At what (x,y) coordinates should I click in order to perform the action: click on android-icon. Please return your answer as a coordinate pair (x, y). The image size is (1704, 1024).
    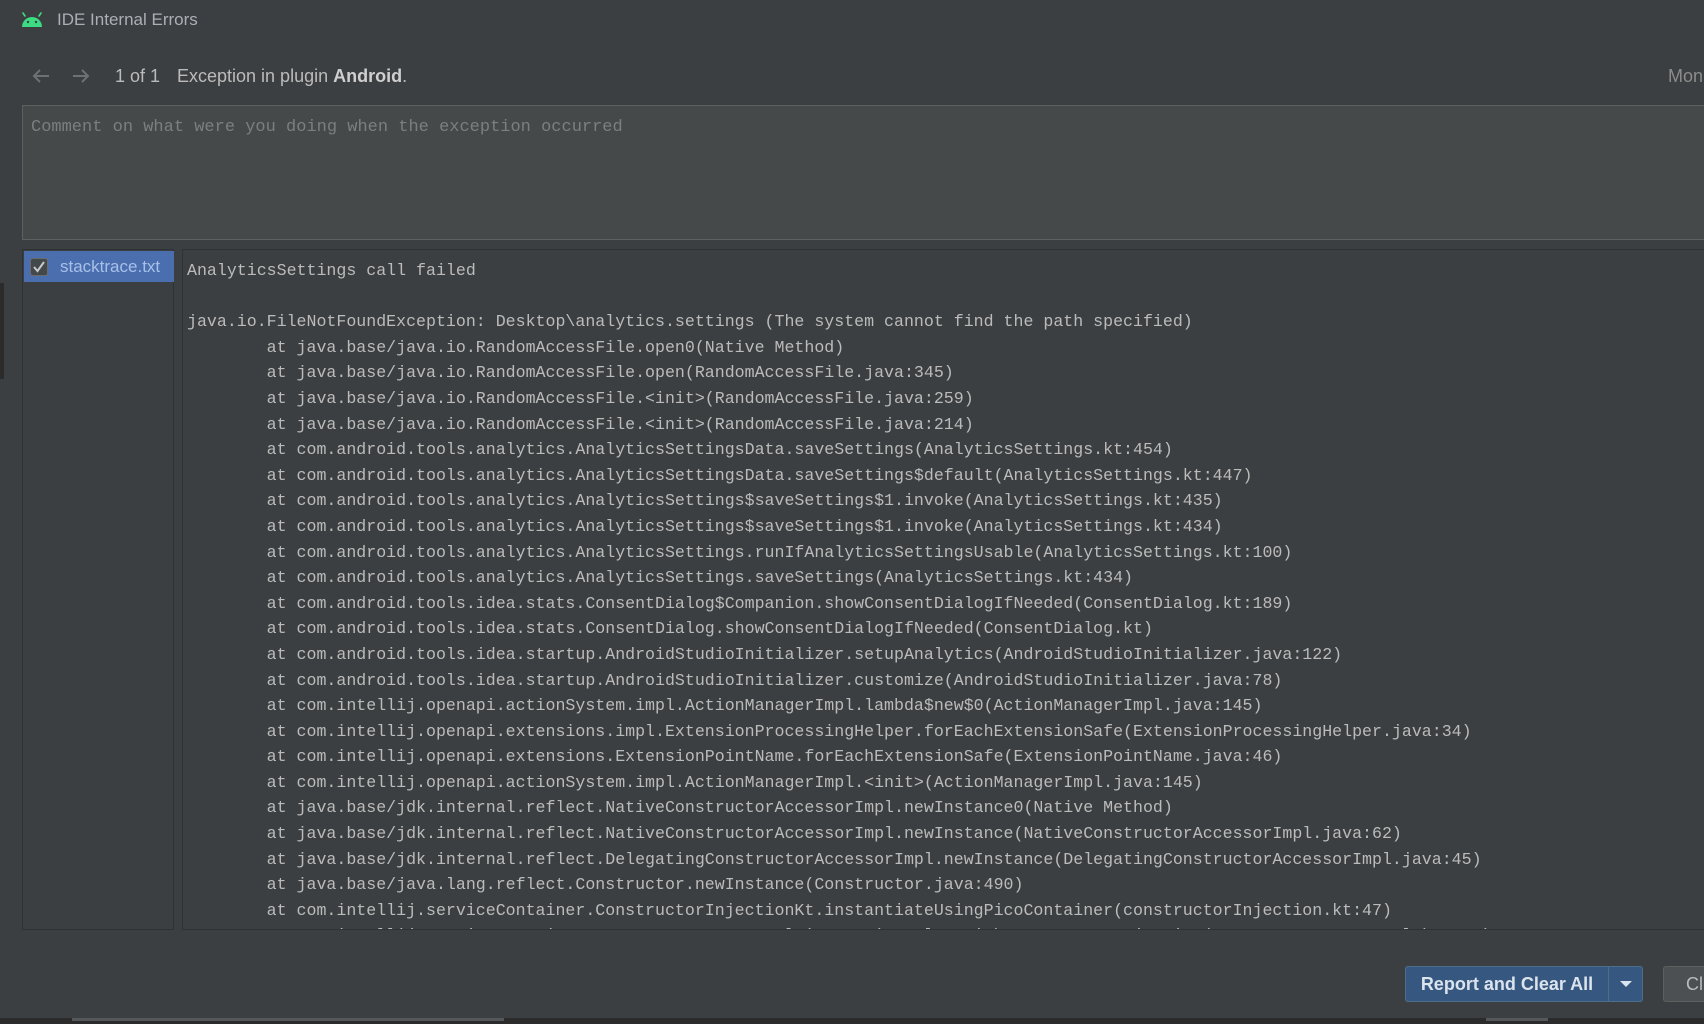
    Looking at the image, I should click on (32, 20).